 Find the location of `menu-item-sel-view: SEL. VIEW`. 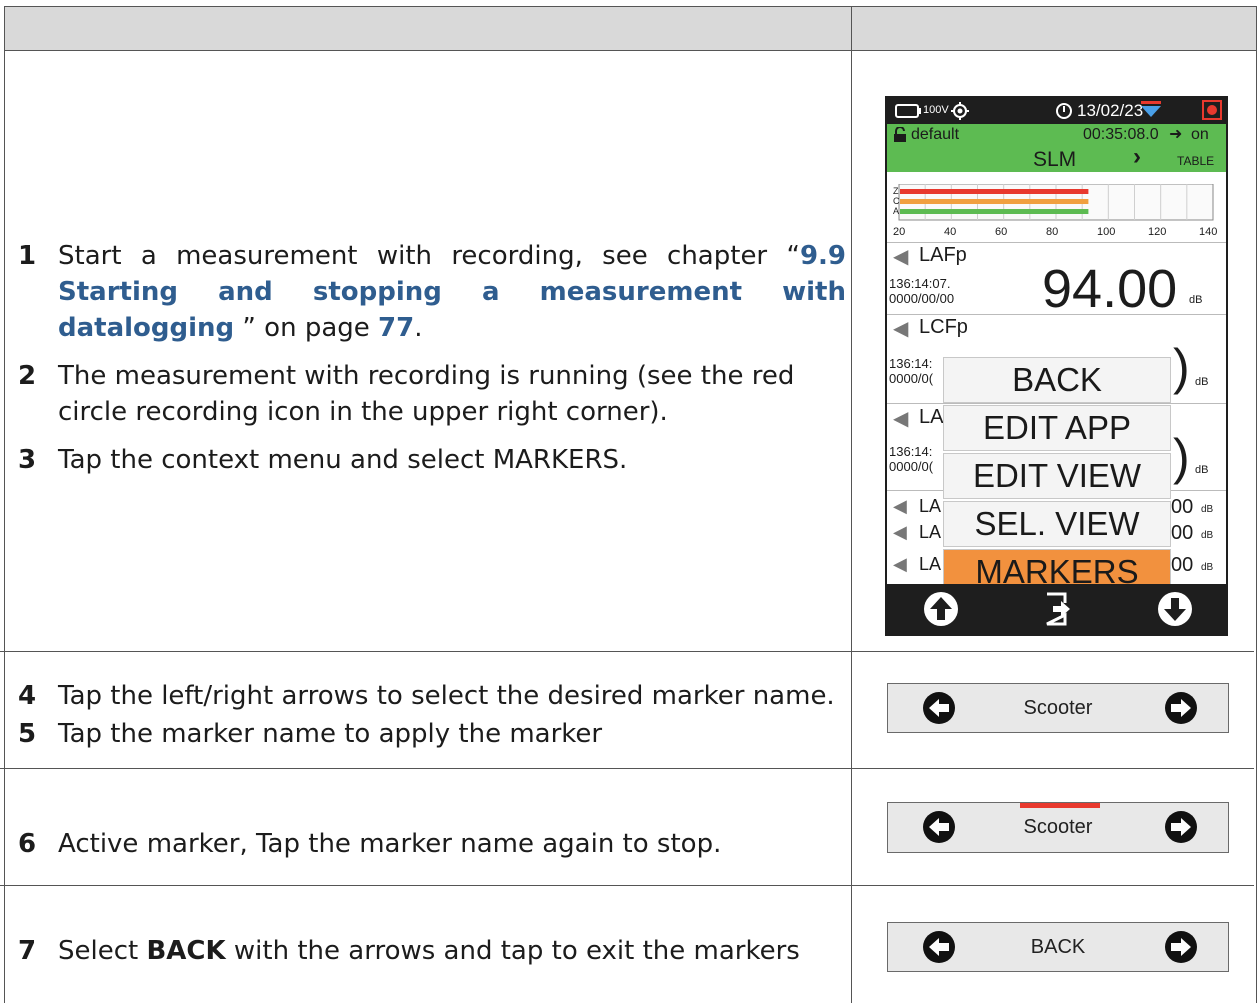

menu-item-sel-view: SEL. VIEW is located at coordinates (1057, 524).